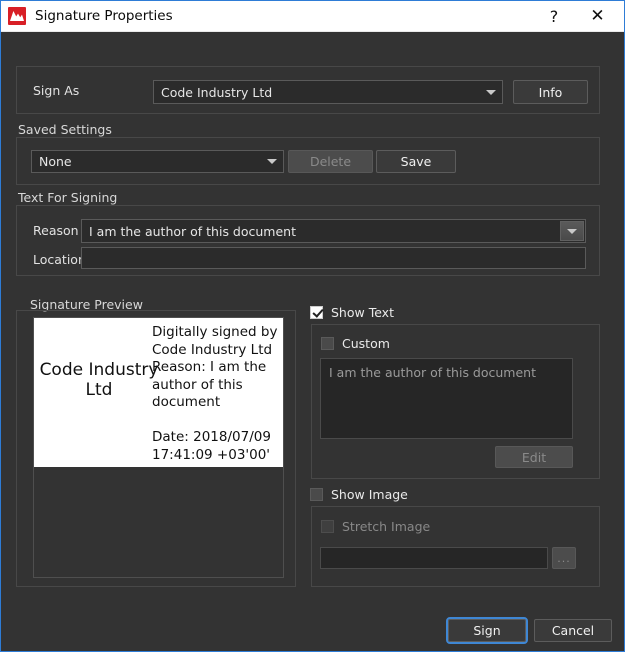 The width and height of the screenshot is (625, 652). Describe the element at coordinates (217, 92) in the screenshot. I see `sign-as-value: Code Industry Ltd` at that location.